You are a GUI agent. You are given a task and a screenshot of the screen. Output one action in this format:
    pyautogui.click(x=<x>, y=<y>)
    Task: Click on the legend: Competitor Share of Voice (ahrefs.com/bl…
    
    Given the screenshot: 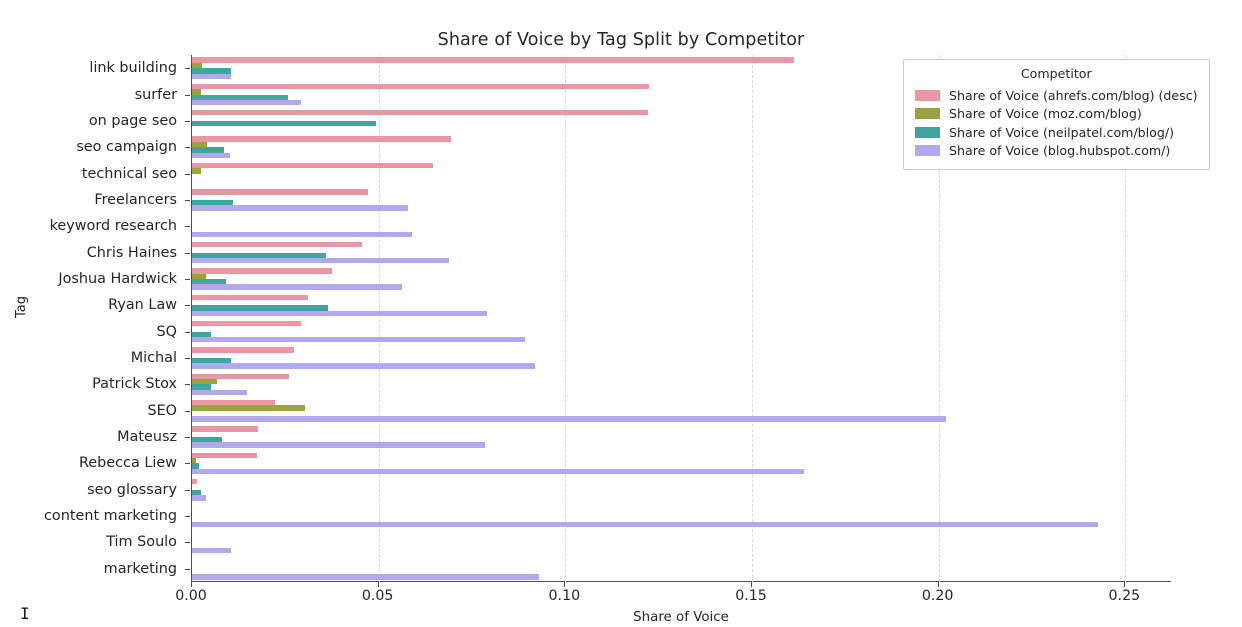 What is the action you would take?
    pyautogui.click(x=1056, y=114)
    